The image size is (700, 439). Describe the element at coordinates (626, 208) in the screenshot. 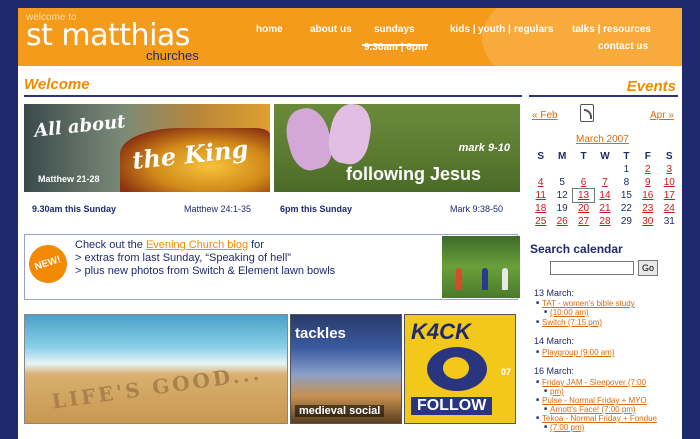

I see `calendar-day: 22` at that location.